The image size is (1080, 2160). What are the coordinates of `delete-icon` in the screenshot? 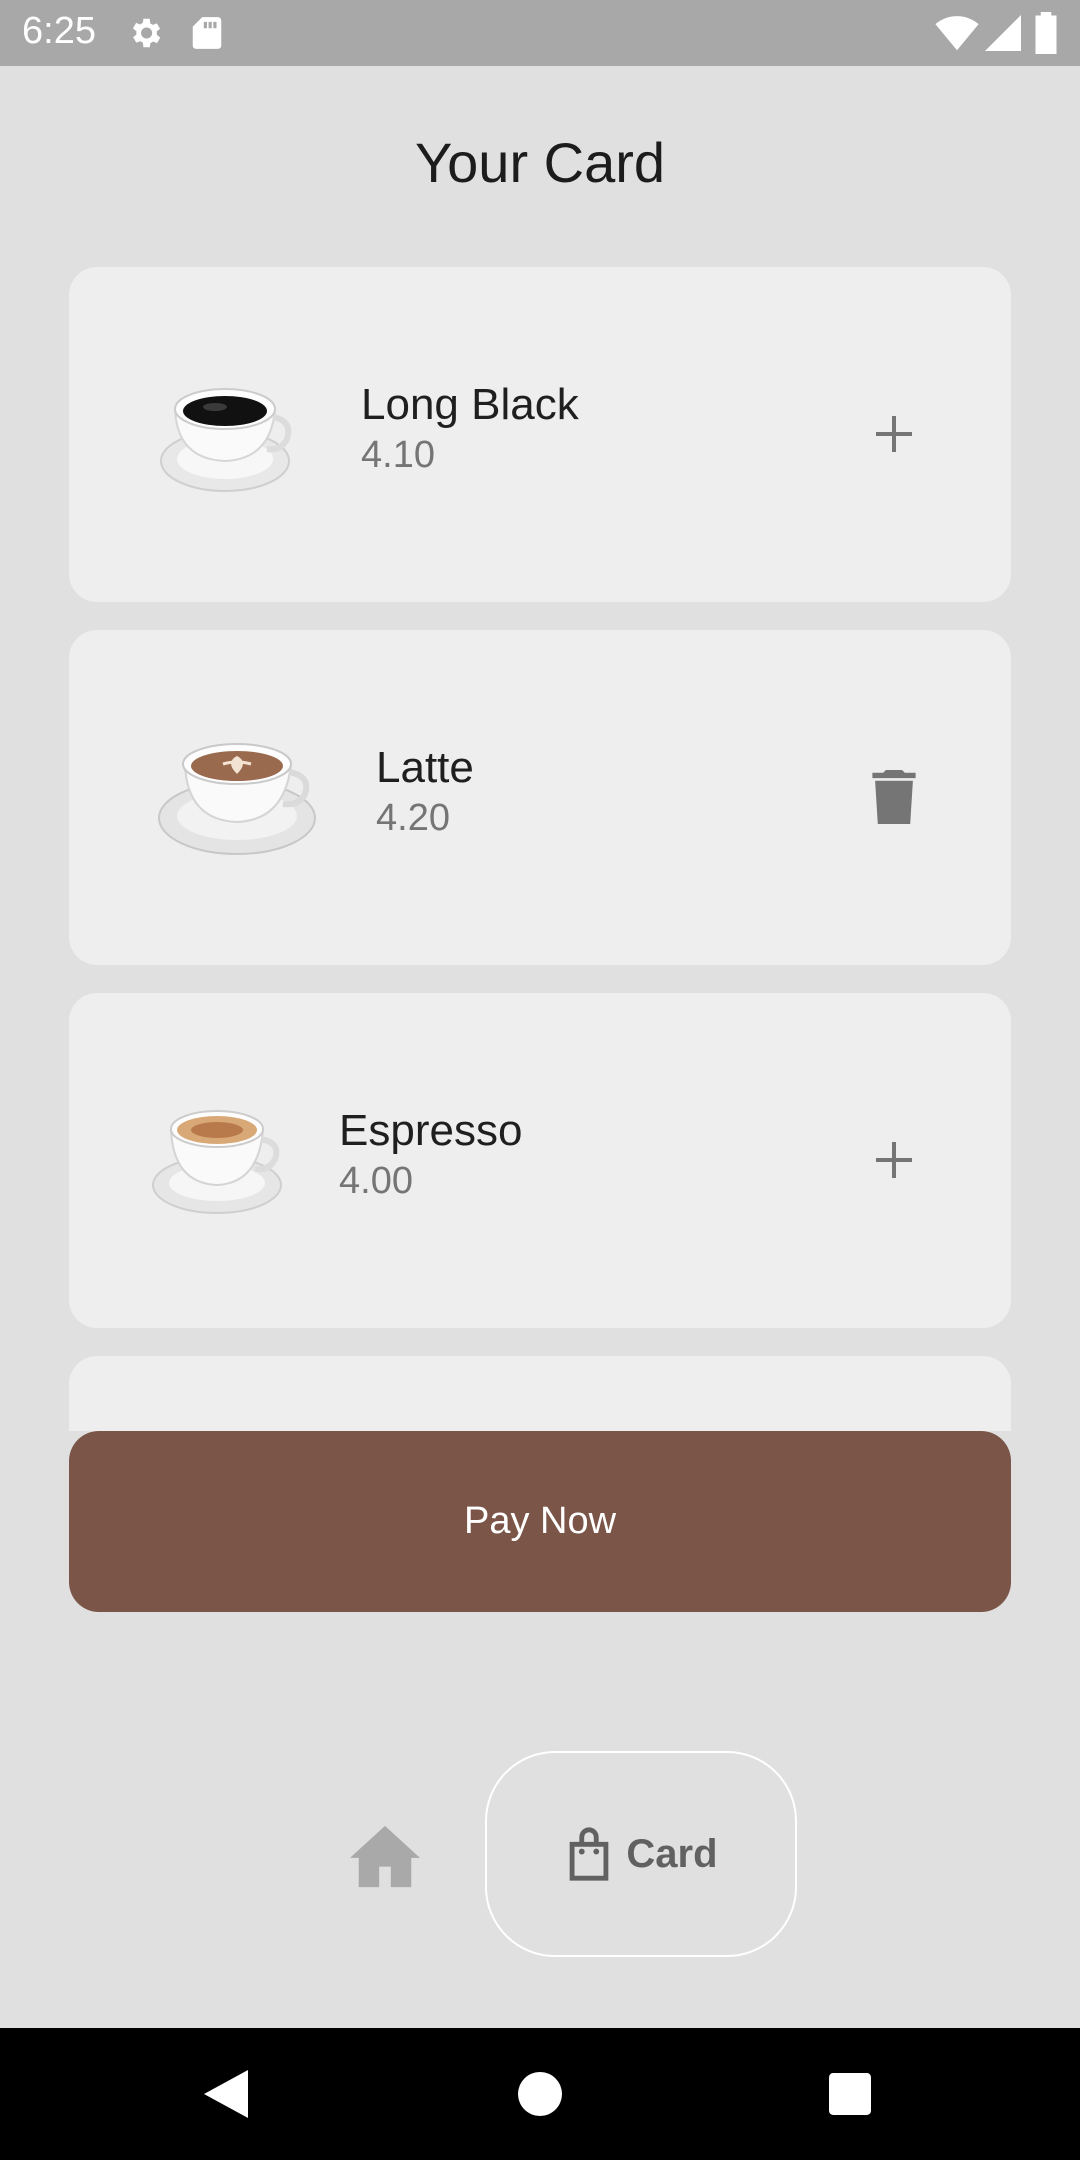 It's located at (894, 797).